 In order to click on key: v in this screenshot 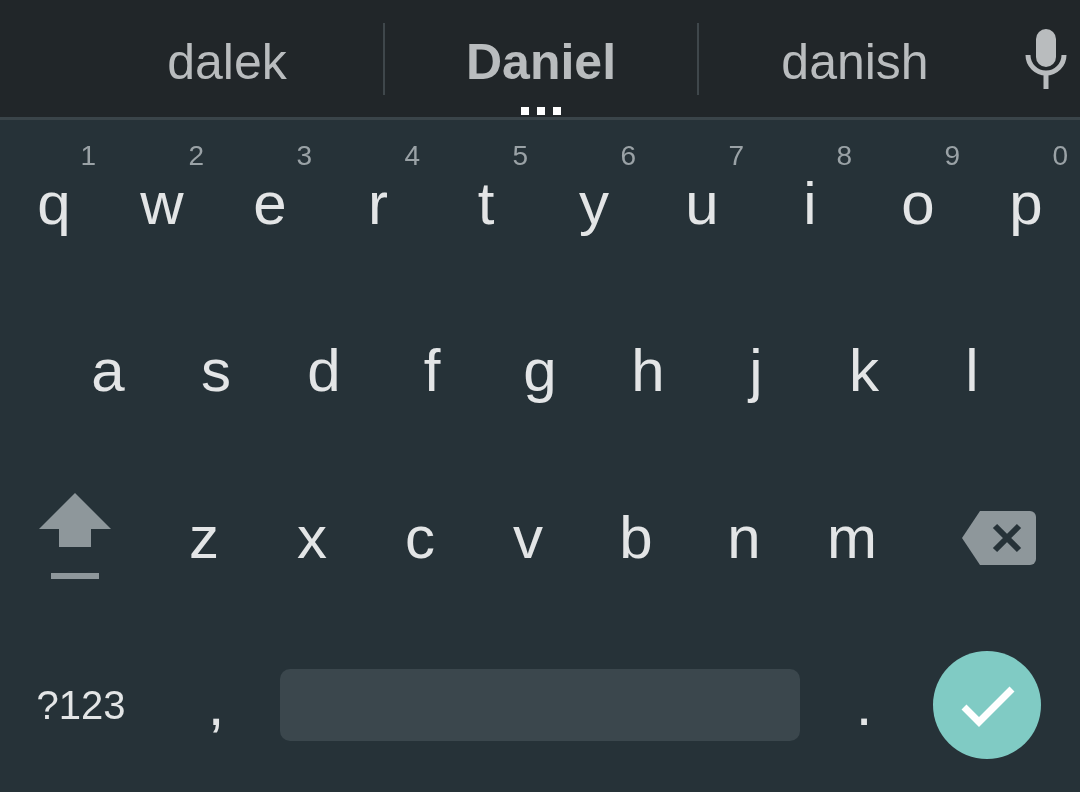, I will do `click(528, 537)`.